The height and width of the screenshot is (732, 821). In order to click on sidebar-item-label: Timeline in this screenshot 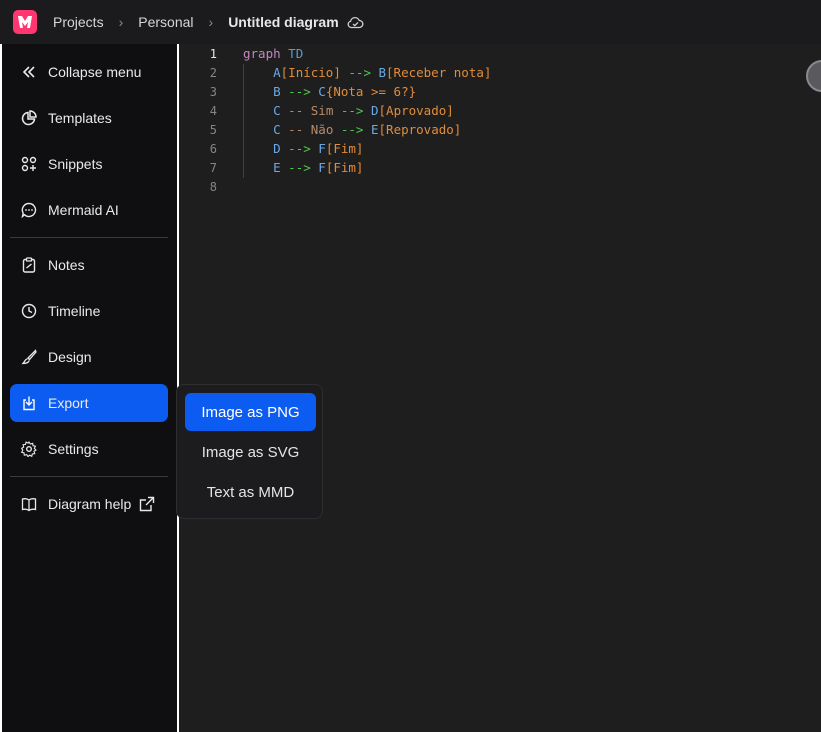, I will do `click(74, 311)`.